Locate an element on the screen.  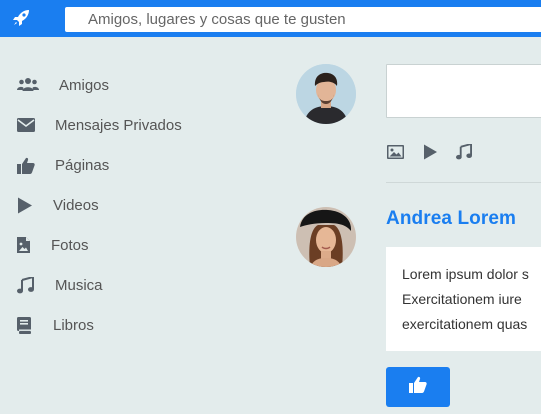
search-placeholder: Amigos, lugares y cosas que te gusten is located at coordinates (217, 19).